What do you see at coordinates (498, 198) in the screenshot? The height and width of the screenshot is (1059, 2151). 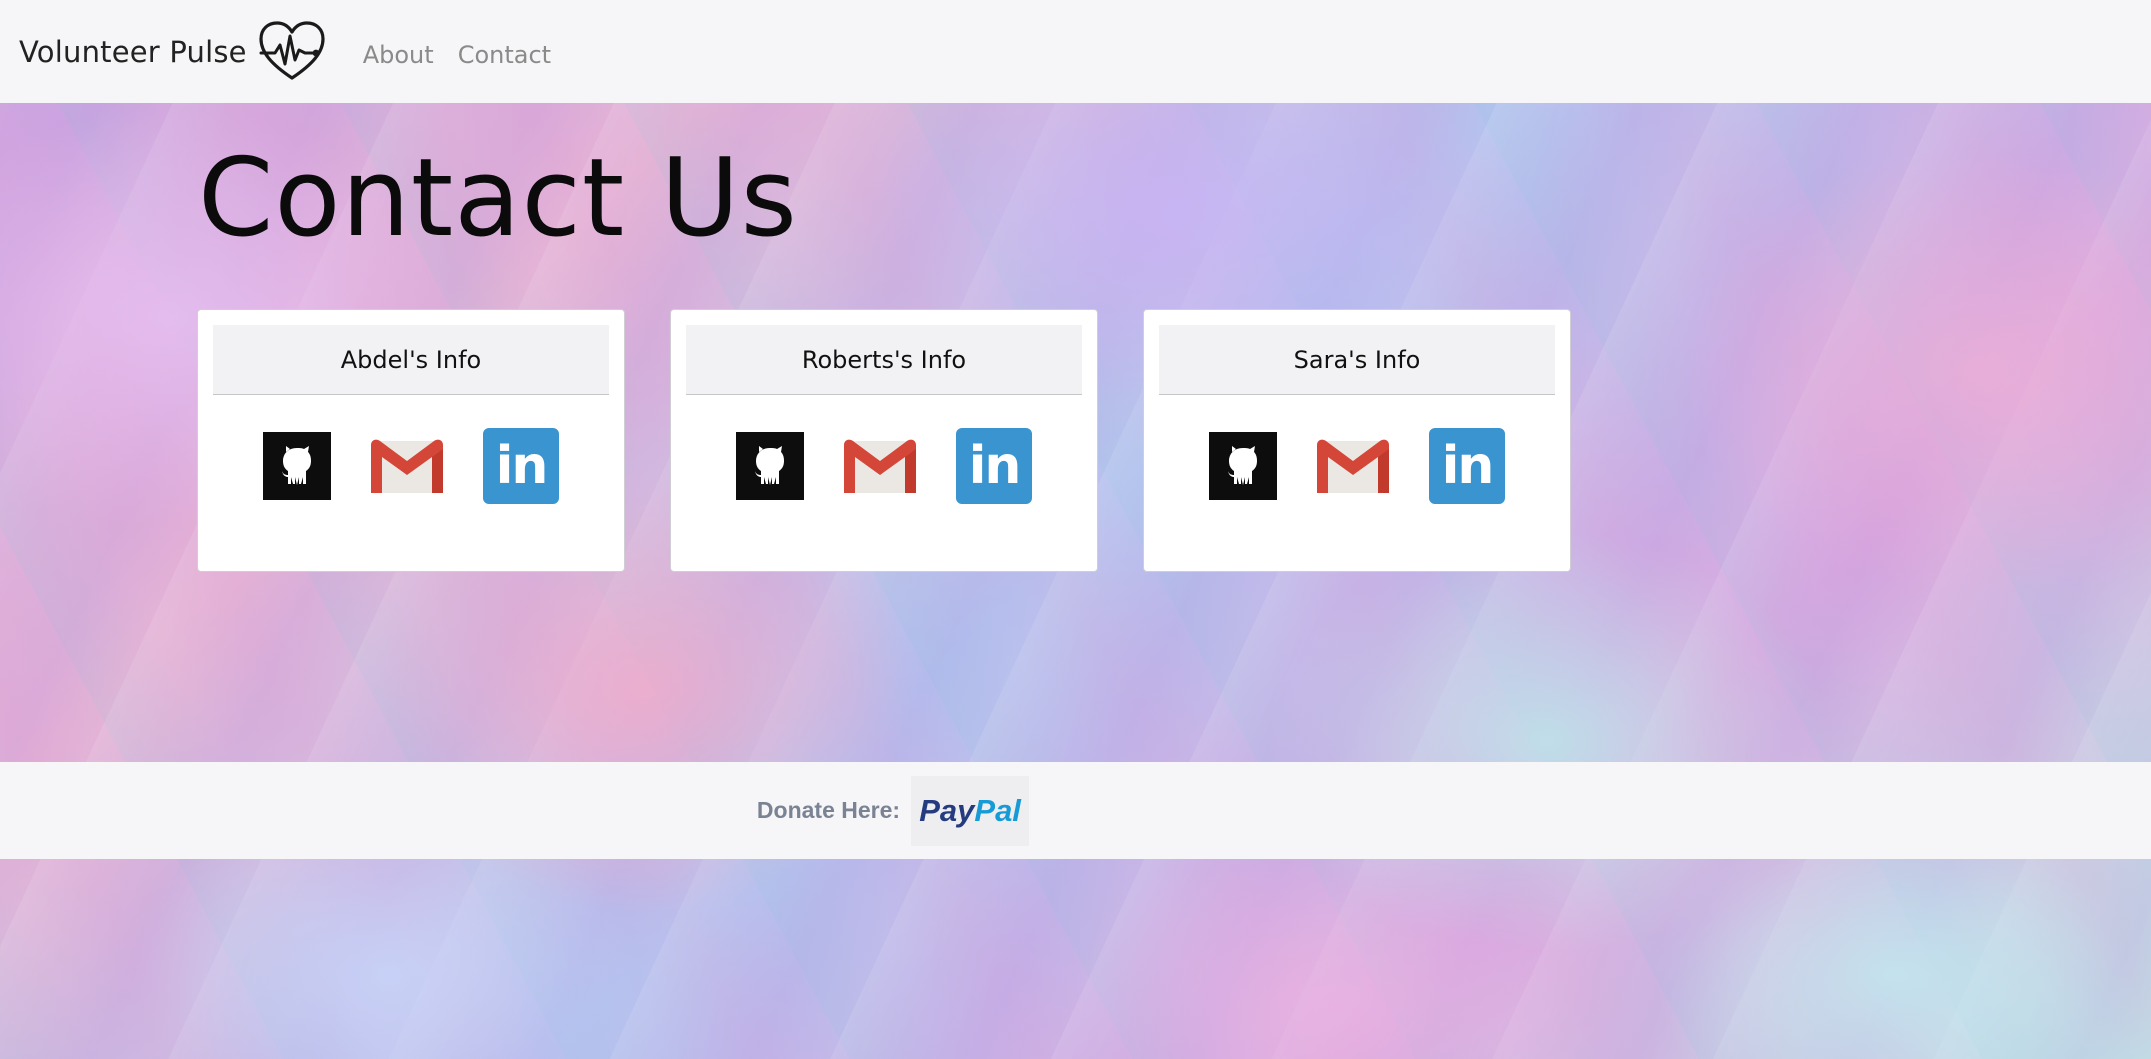 I see `page-title: Contact Us` at bounding box center [498, 198].